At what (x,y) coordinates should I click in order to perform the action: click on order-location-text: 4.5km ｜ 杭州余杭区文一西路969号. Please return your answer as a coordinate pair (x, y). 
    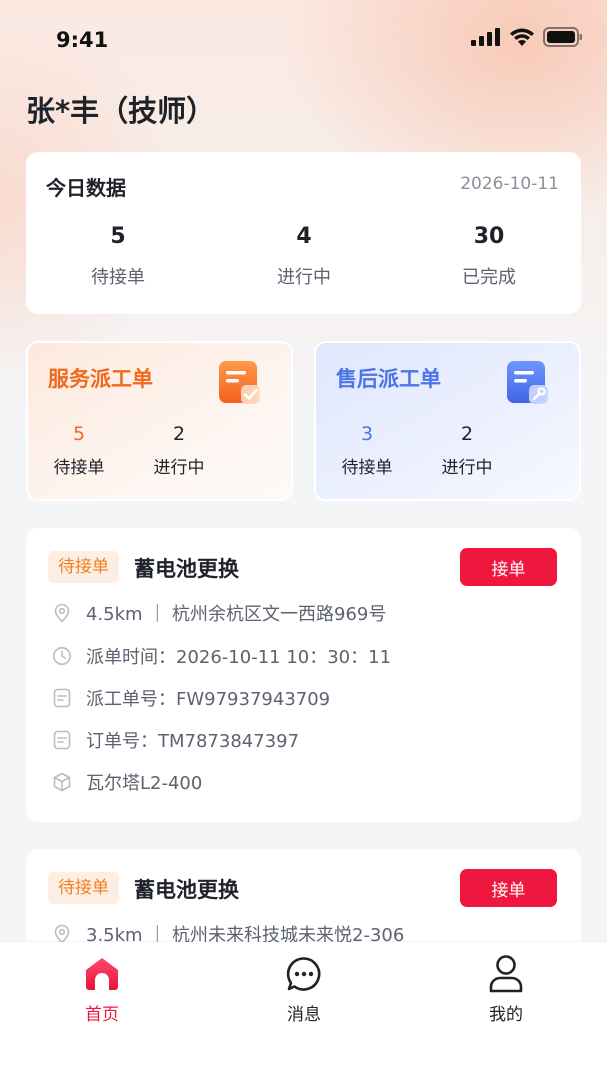
    Looking at the image, I should click on (236, 614).